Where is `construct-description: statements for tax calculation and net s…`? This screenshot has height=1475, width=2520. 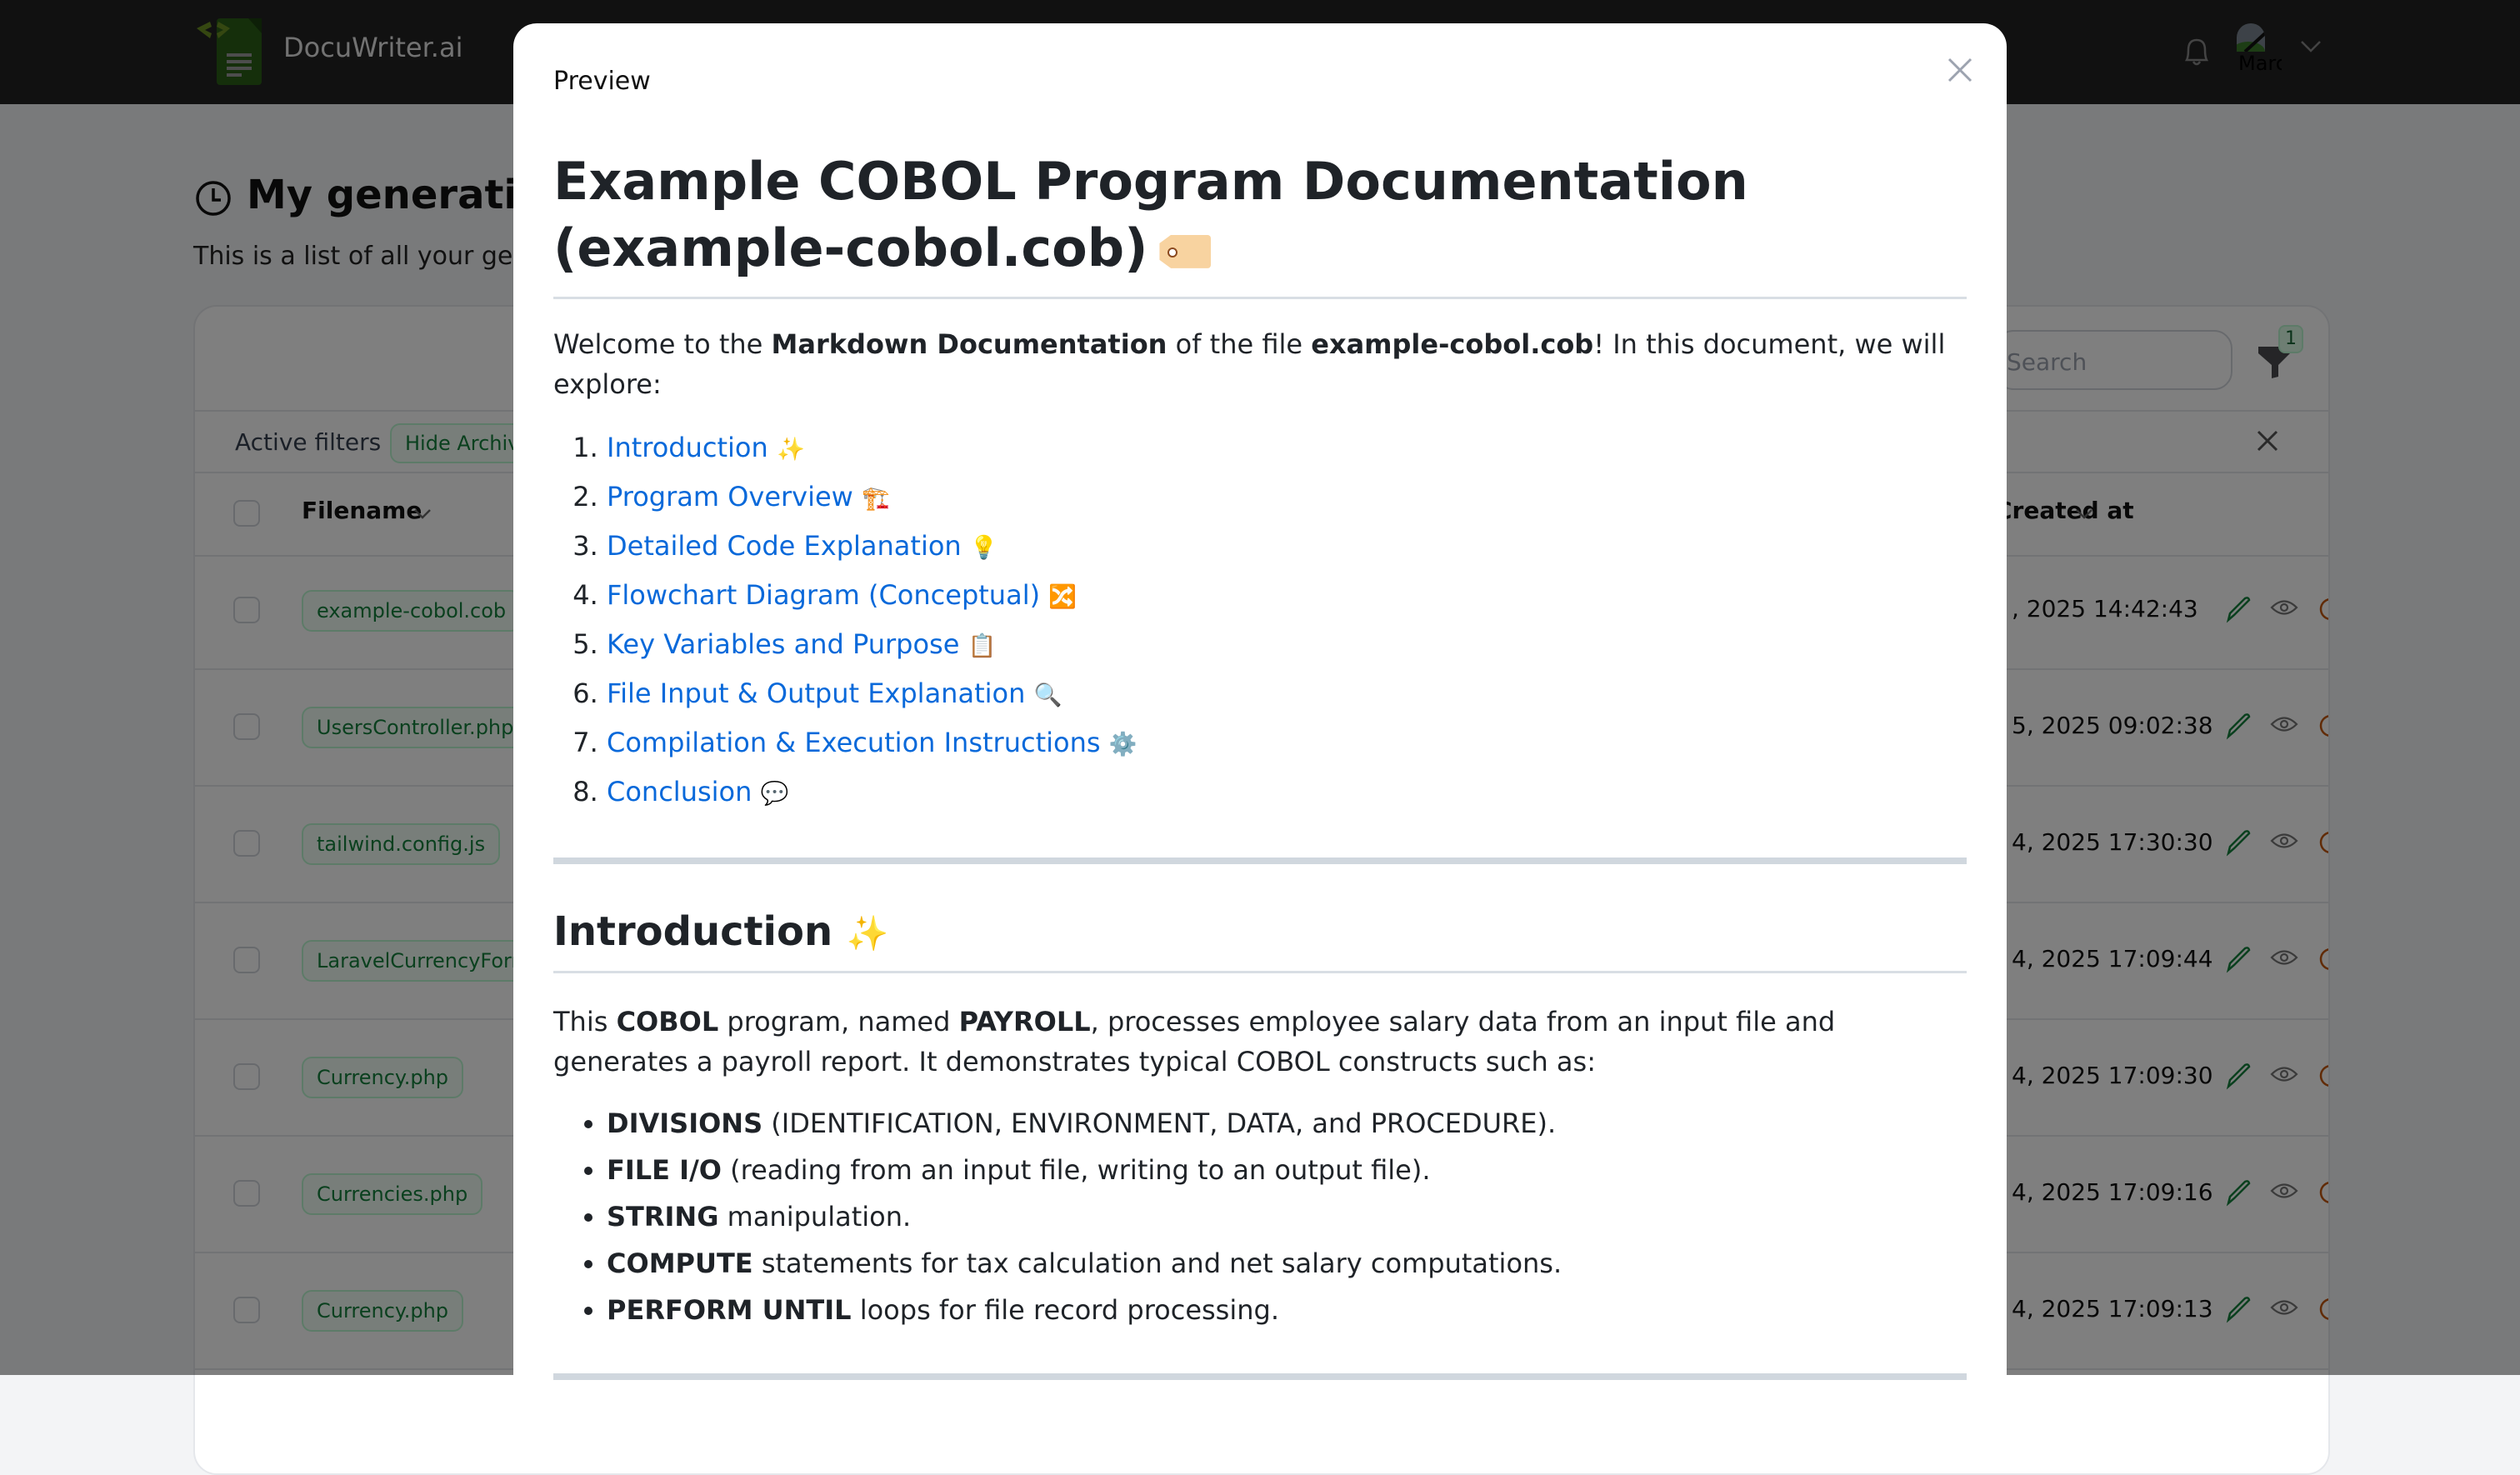
construct-description: statements for tax calculation and net s… is located at coordinates (1157, 1263).